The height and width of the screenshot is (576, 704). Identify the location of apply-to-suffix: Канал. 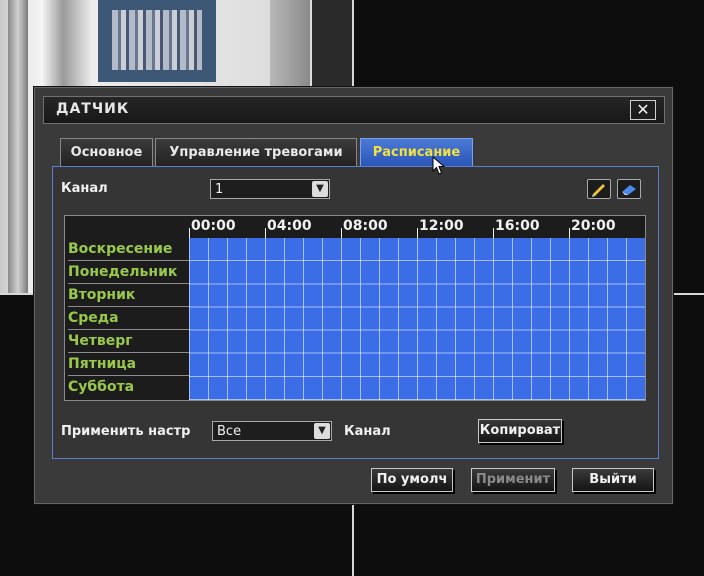
(367, 431).